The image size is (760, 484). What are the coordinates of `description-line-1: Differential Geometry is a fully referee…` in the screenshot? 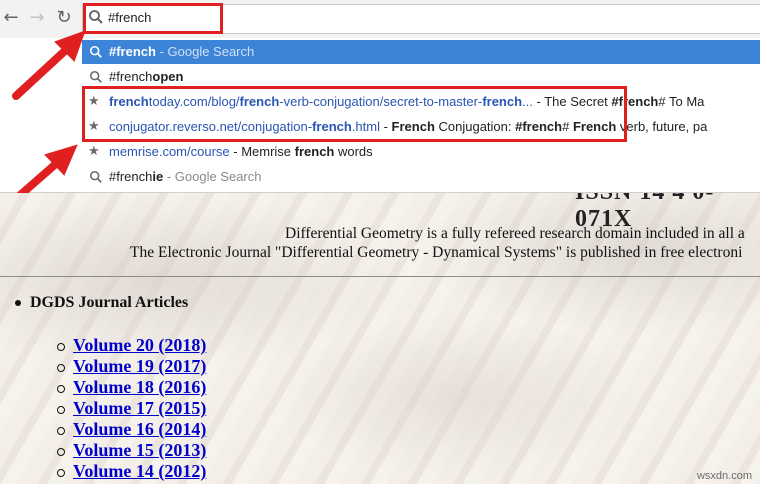 It's located at (515, 233).